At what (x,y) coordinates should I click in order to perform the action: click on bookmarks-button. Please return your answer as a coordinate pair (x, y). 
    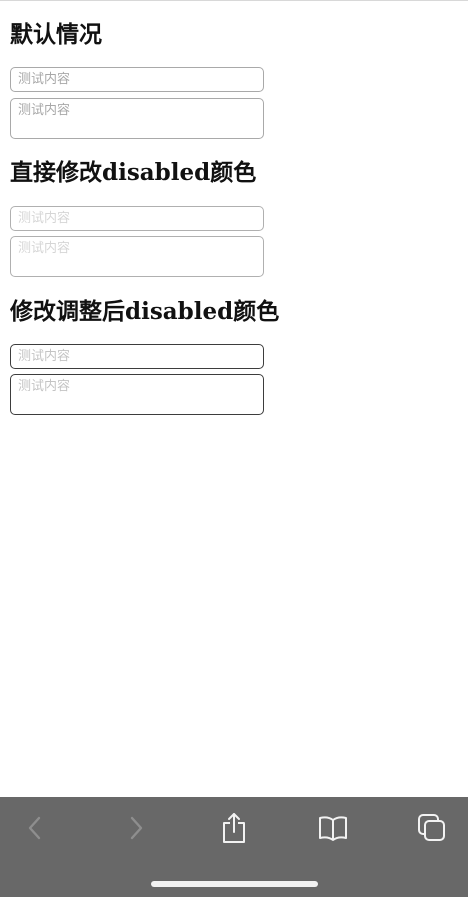
    Looking at the image, I should click on (333, 828).